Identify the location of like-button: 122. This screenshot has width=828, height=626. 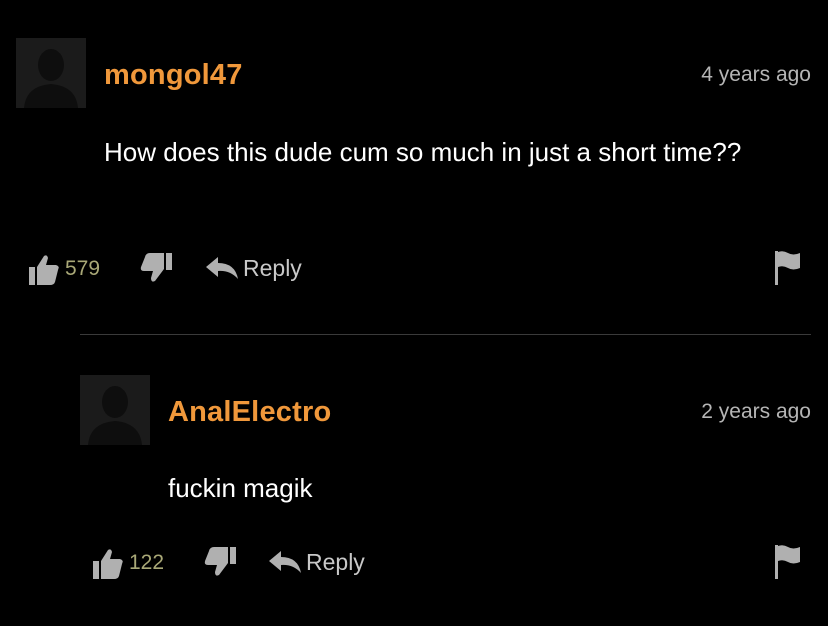
(127, 563).